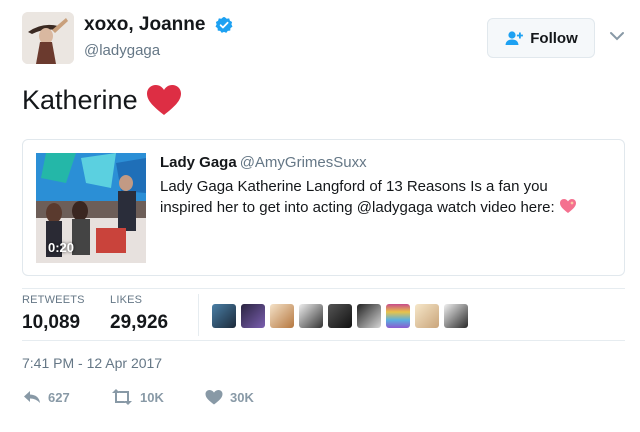  What do you see at coordinates (198, 315) in the screenshot?
I see `stats-separator` at bounding box center [198, 315].